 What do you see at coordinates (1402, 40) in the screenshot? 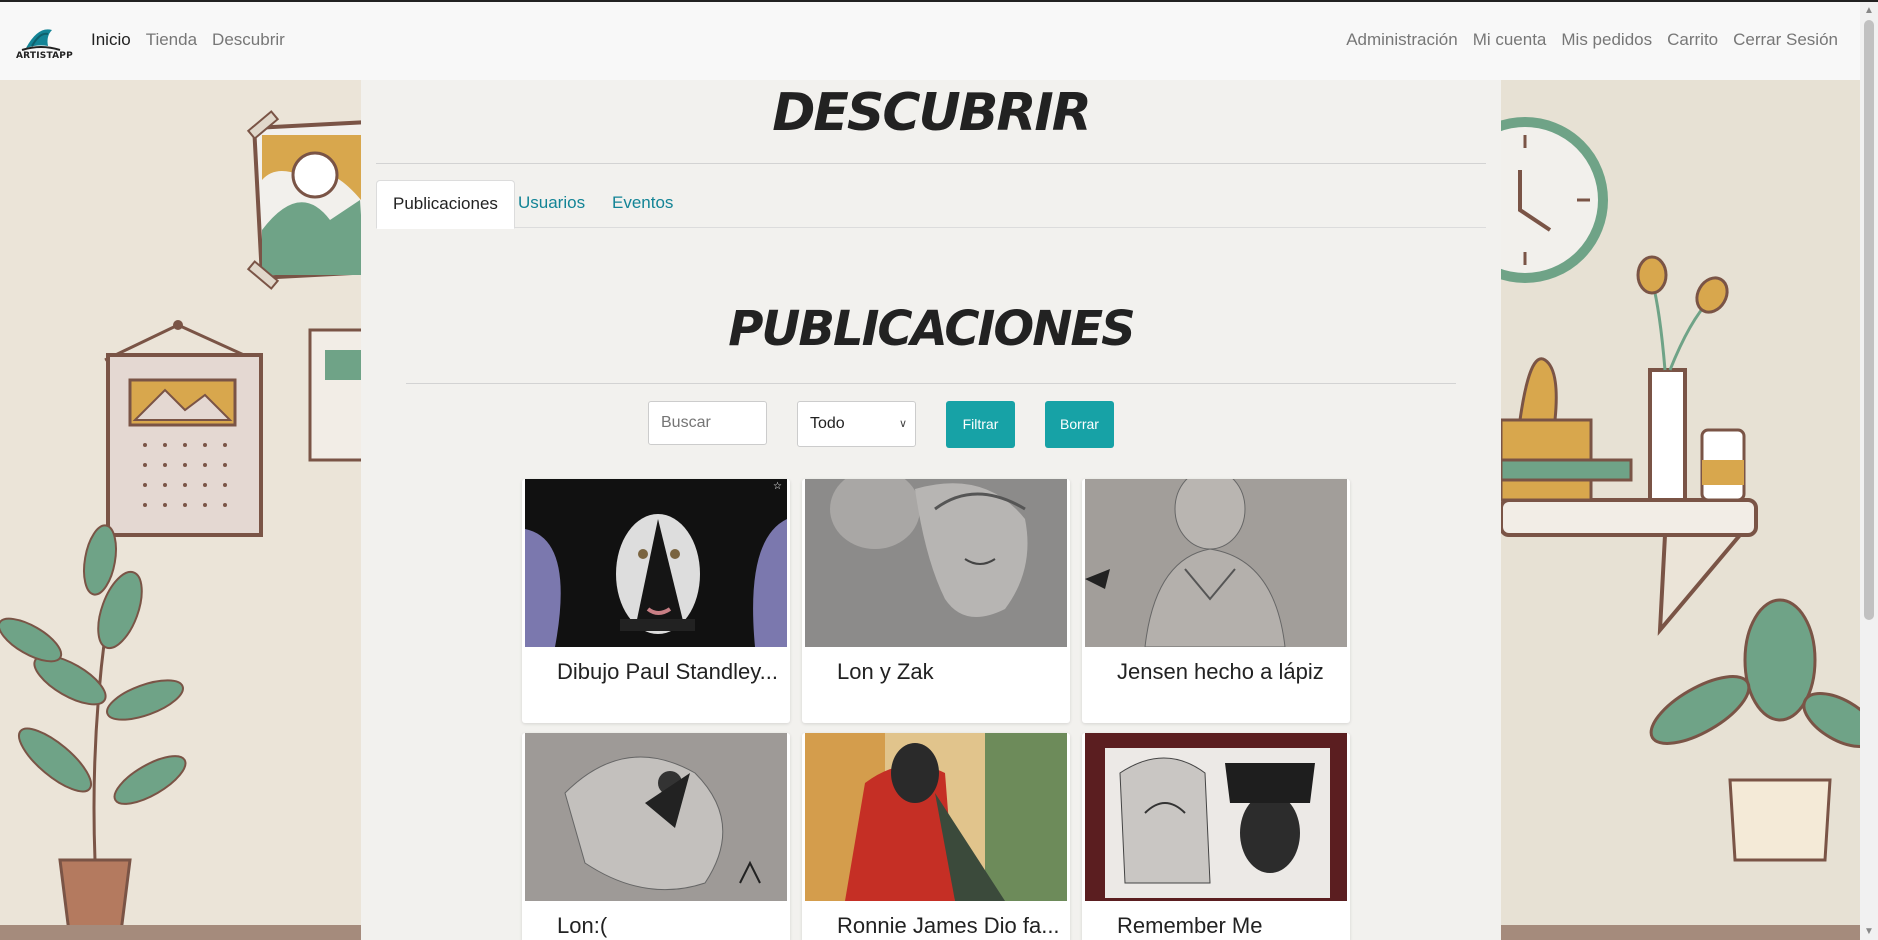
I see `nav-link-administracion: Administración` at bounding box center [1402, 40].